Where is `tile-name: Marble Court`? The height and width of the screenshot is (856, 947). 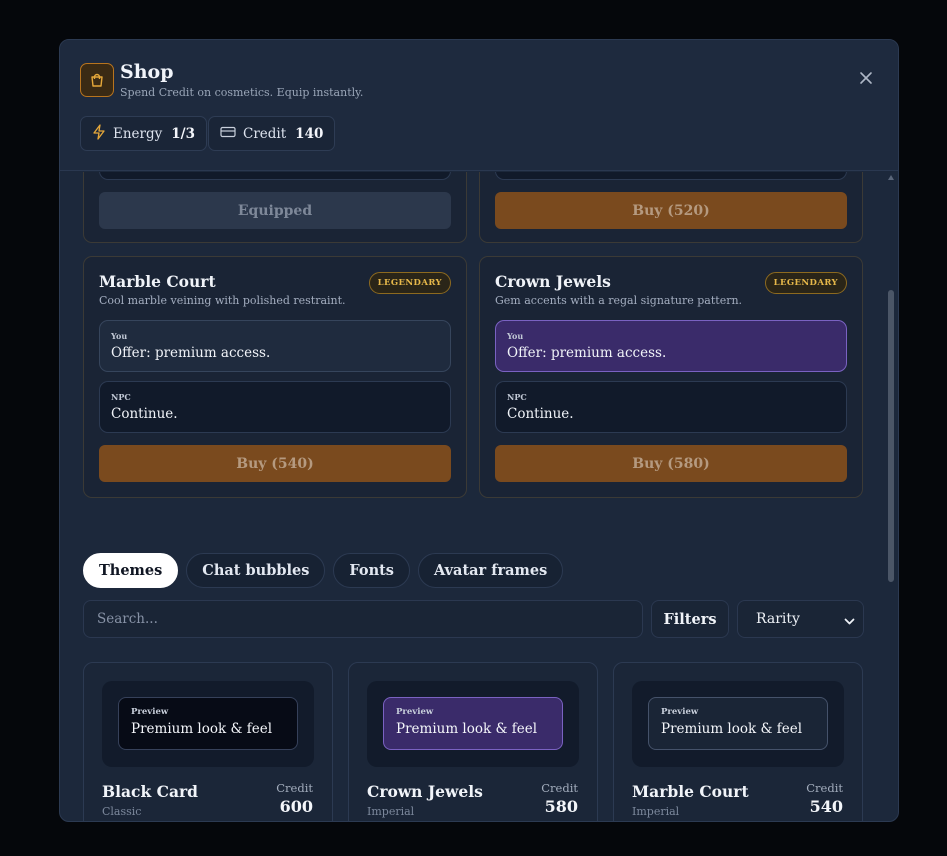 tile-name: Marble Court is located at coordinates (690, 791).